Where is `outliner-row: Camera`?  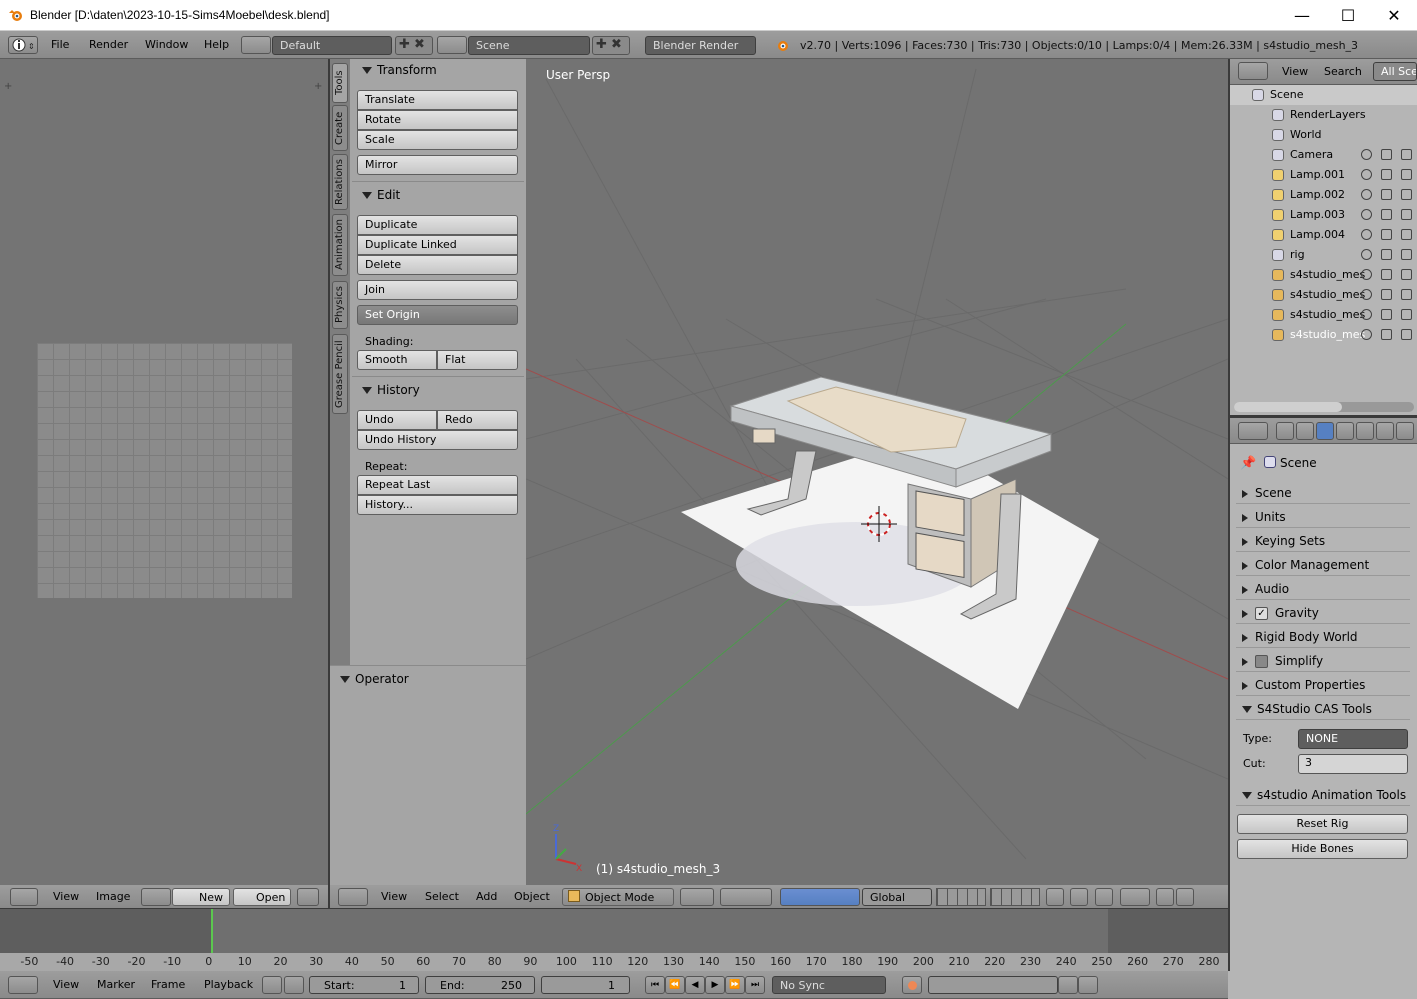
outliner-row: Camera is located at coordinates (1323, 155).